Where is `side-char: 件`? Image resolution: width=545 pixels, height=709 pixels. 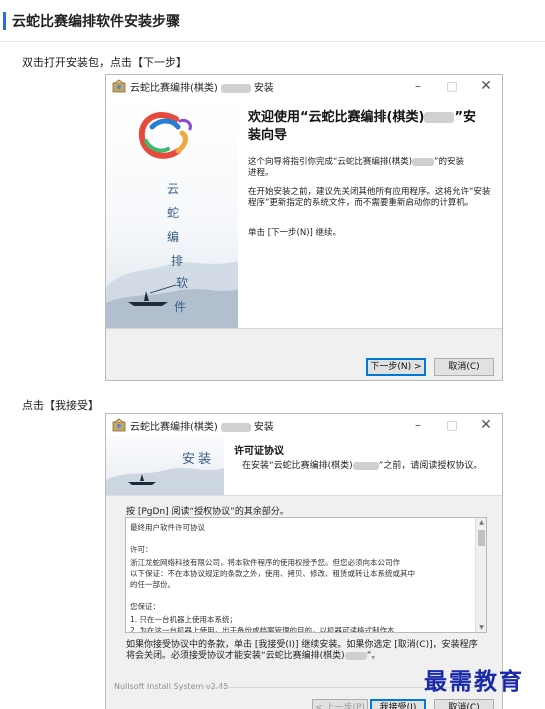
side-char: 件 is located at coordinates (180, 307).